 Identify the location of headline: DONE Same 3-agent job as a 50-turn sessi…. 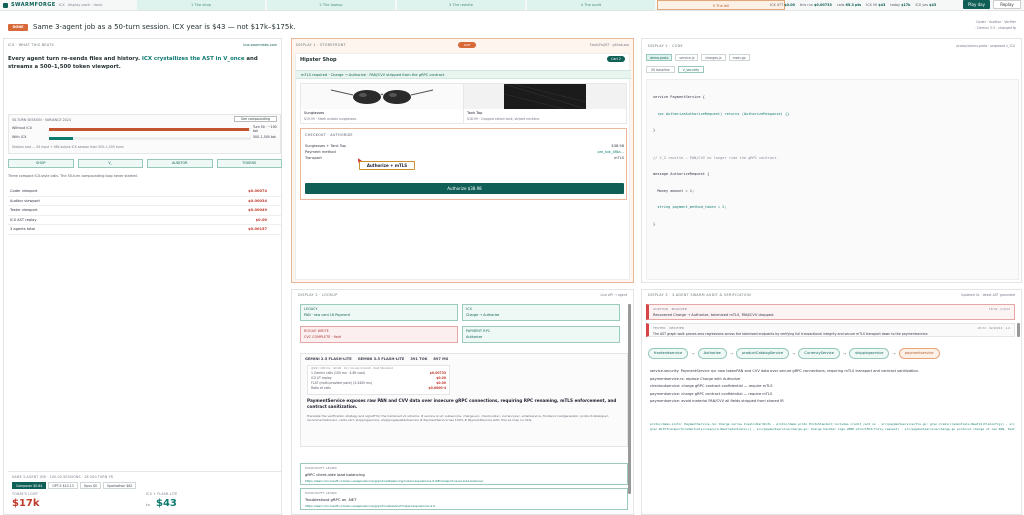
(512, 25).